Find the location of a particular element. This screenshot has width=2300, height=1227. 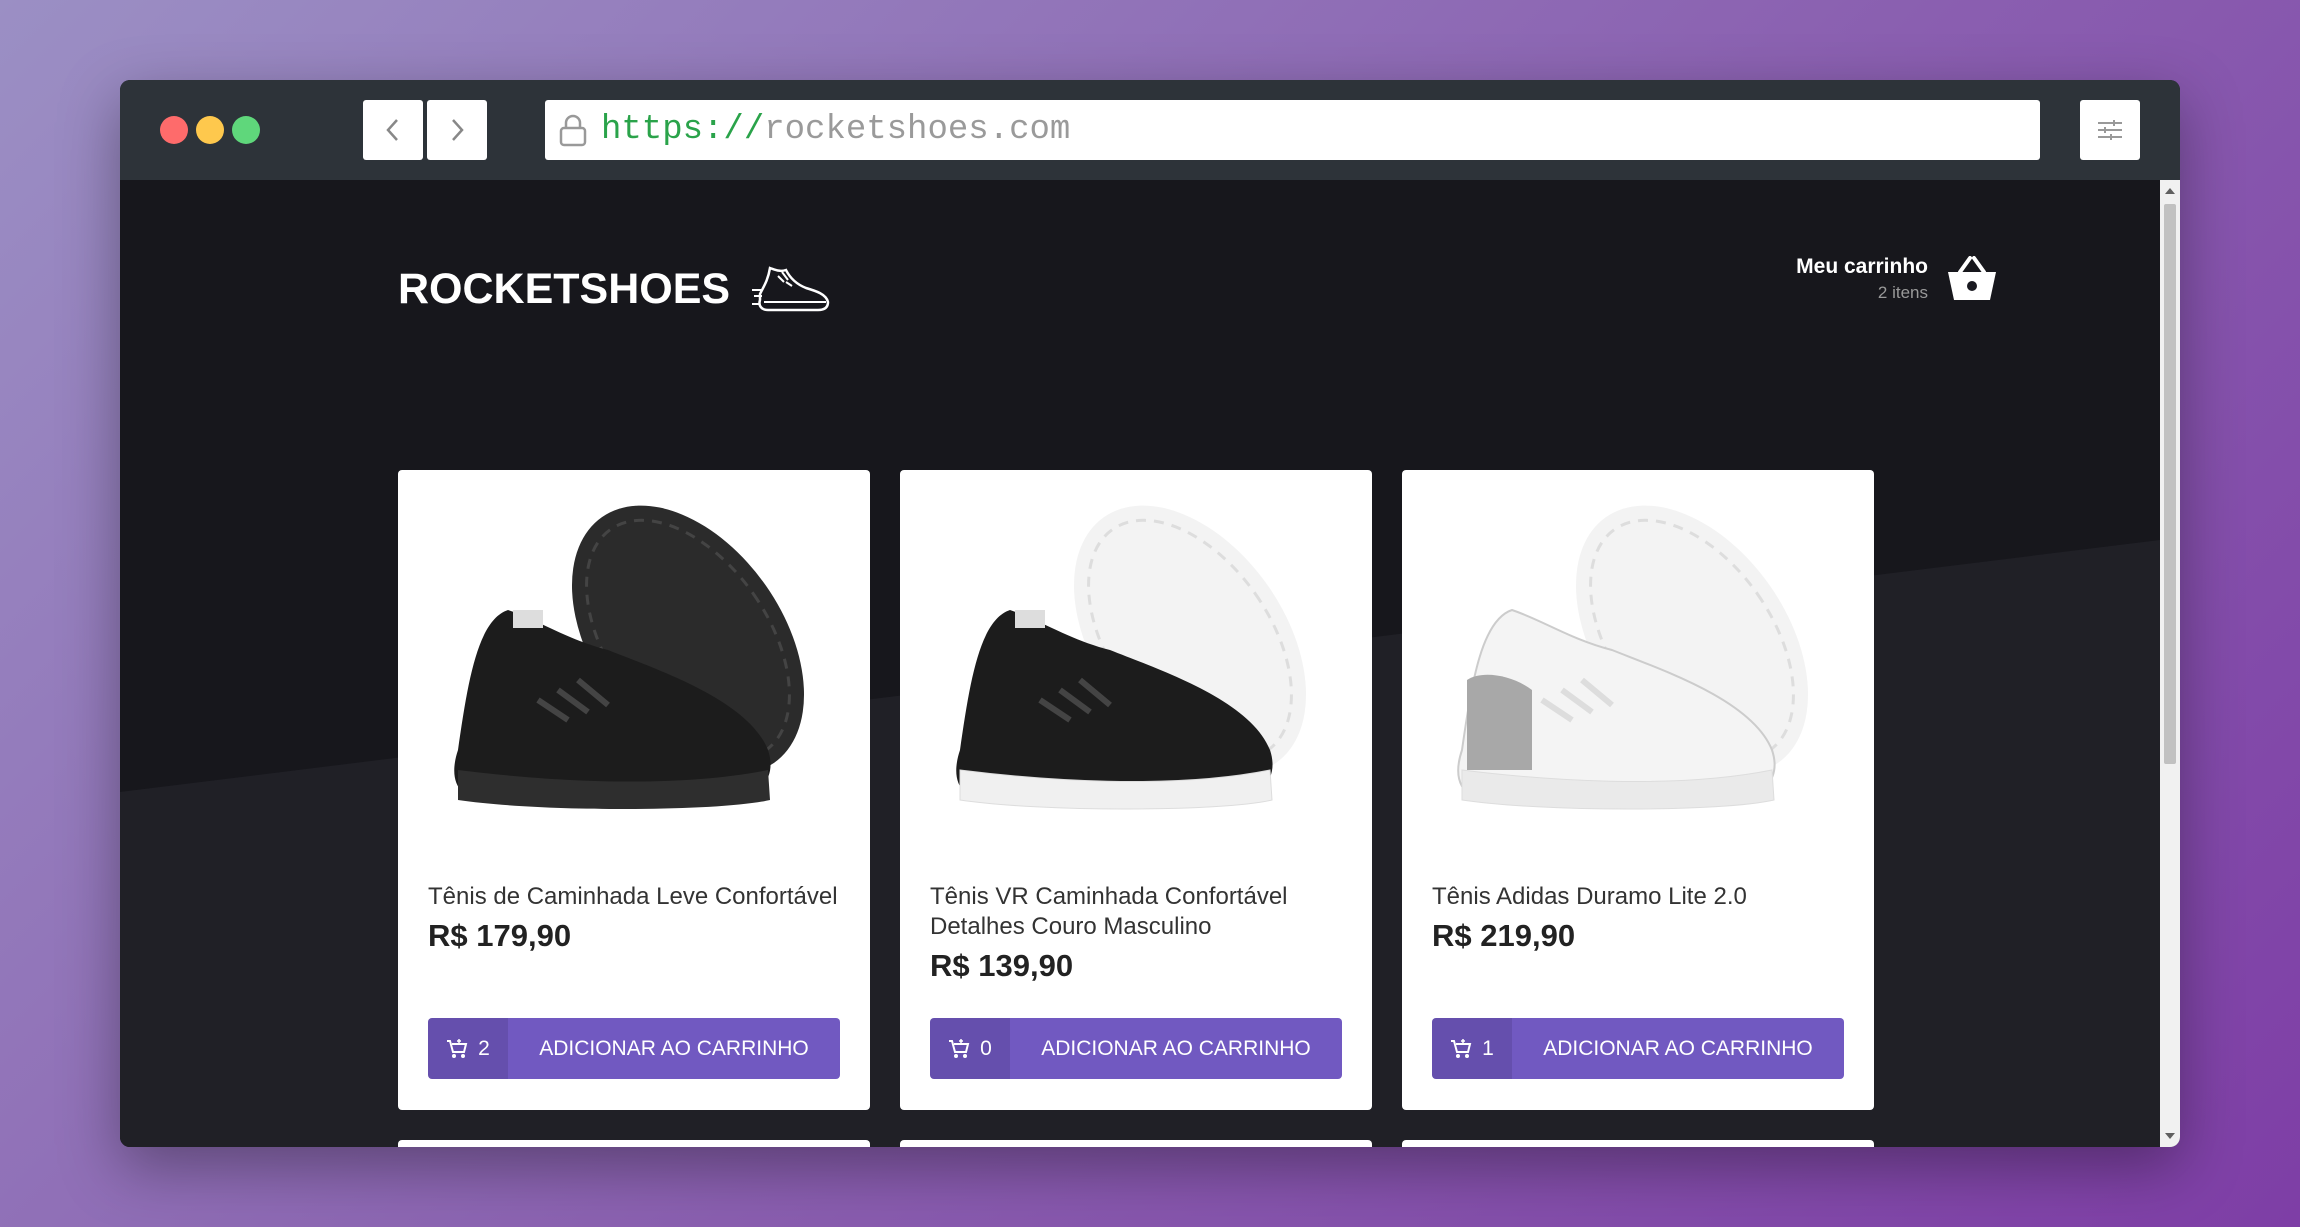

cart-quantity: 0 is located at coordinates (970, 1048).